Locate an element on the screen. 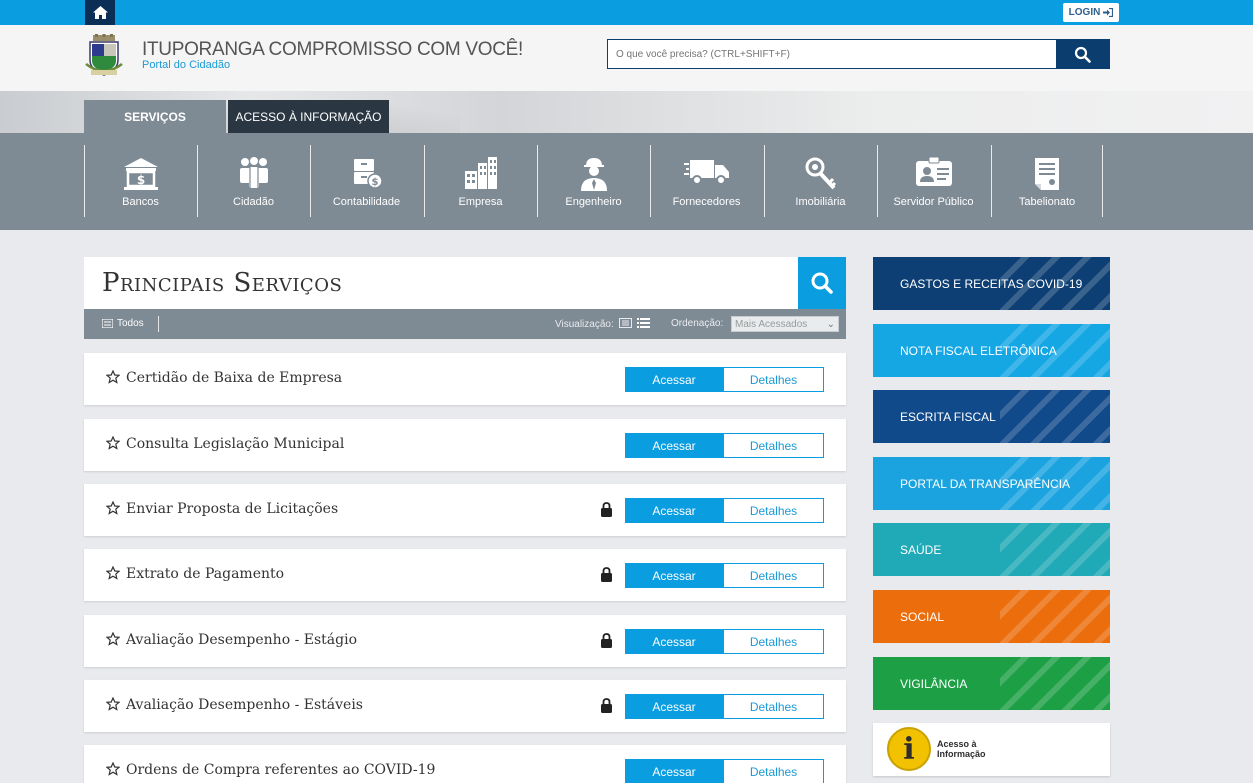  category-empresa: Empresa is located at coordinates (480, 181).